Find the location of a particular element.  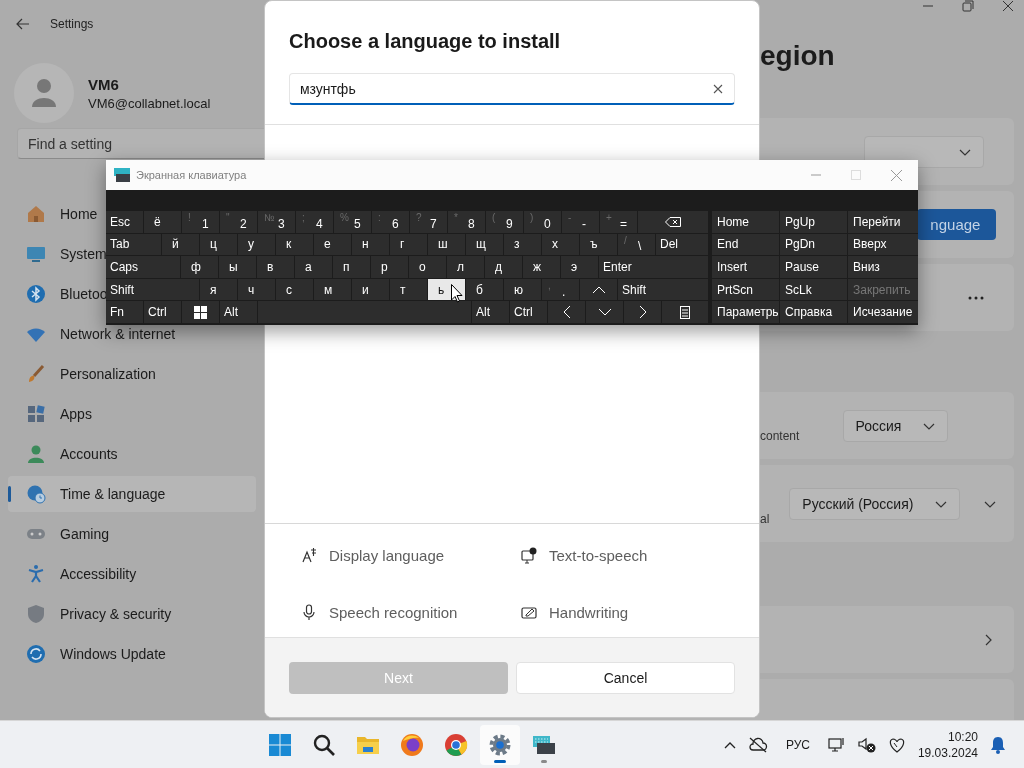

setting-description: content is located at coordinates (780, 436).